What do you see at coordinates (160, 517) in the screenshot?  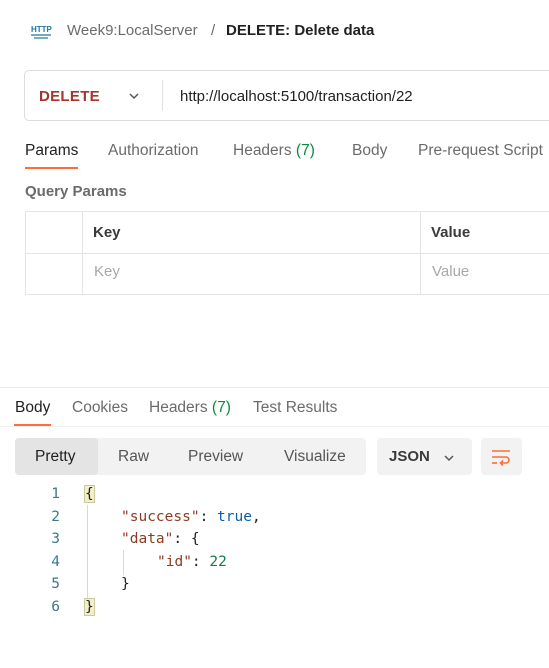 I see `json-key: "success"` at bounding box center [160, 517].